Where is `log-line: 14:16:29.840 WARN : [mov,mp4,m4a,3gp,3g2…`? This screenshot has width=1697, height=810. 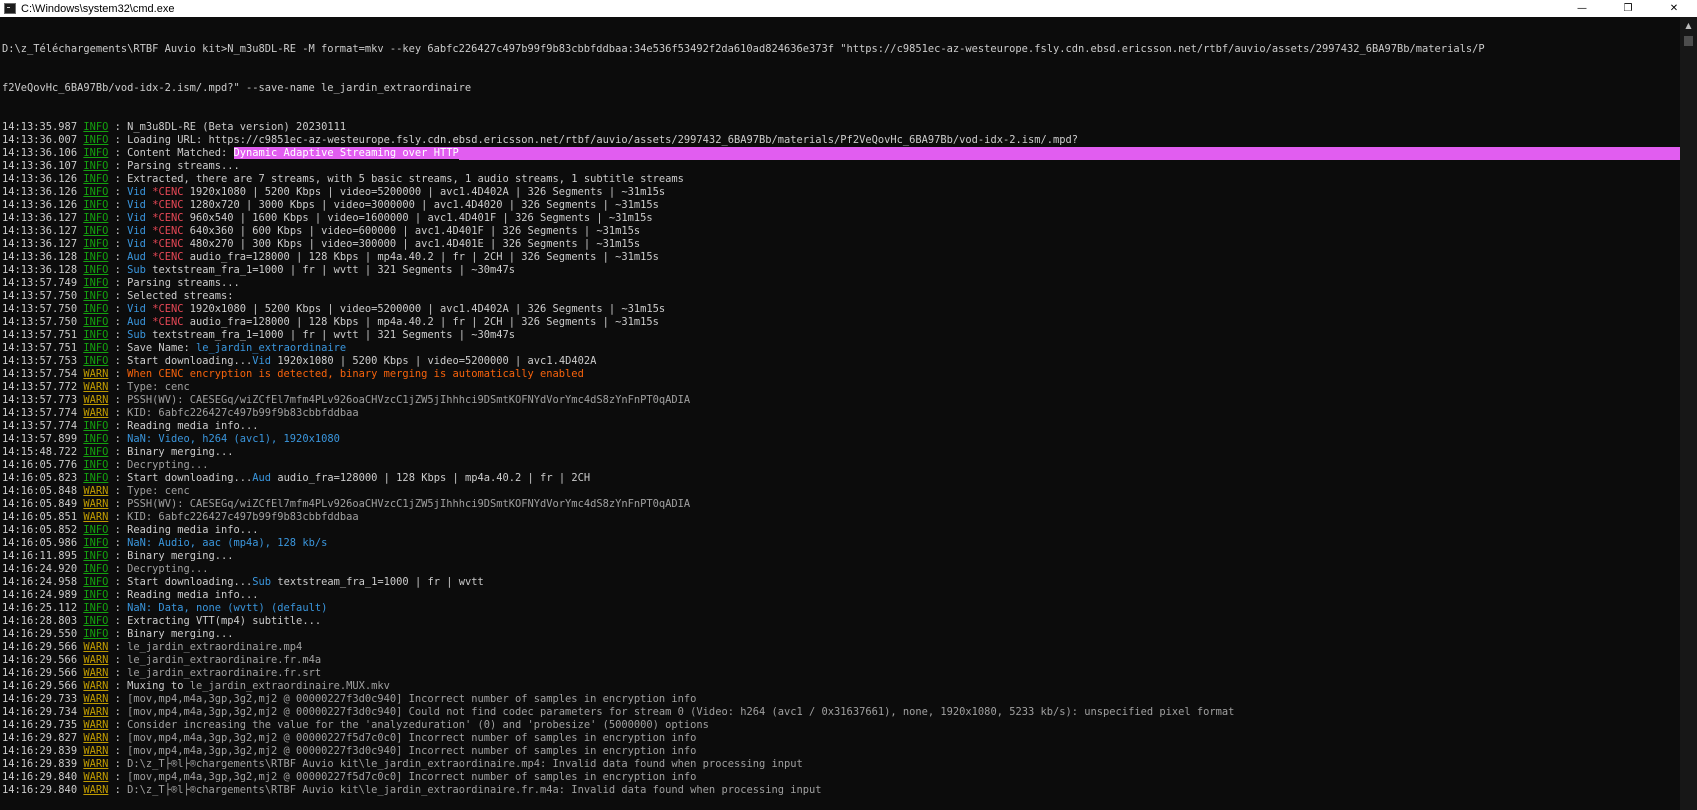
log-line: 14:16:29.840 WARN : [mov,mp4,m4a,3gp,3g2… is located at coordinates (349, 777).